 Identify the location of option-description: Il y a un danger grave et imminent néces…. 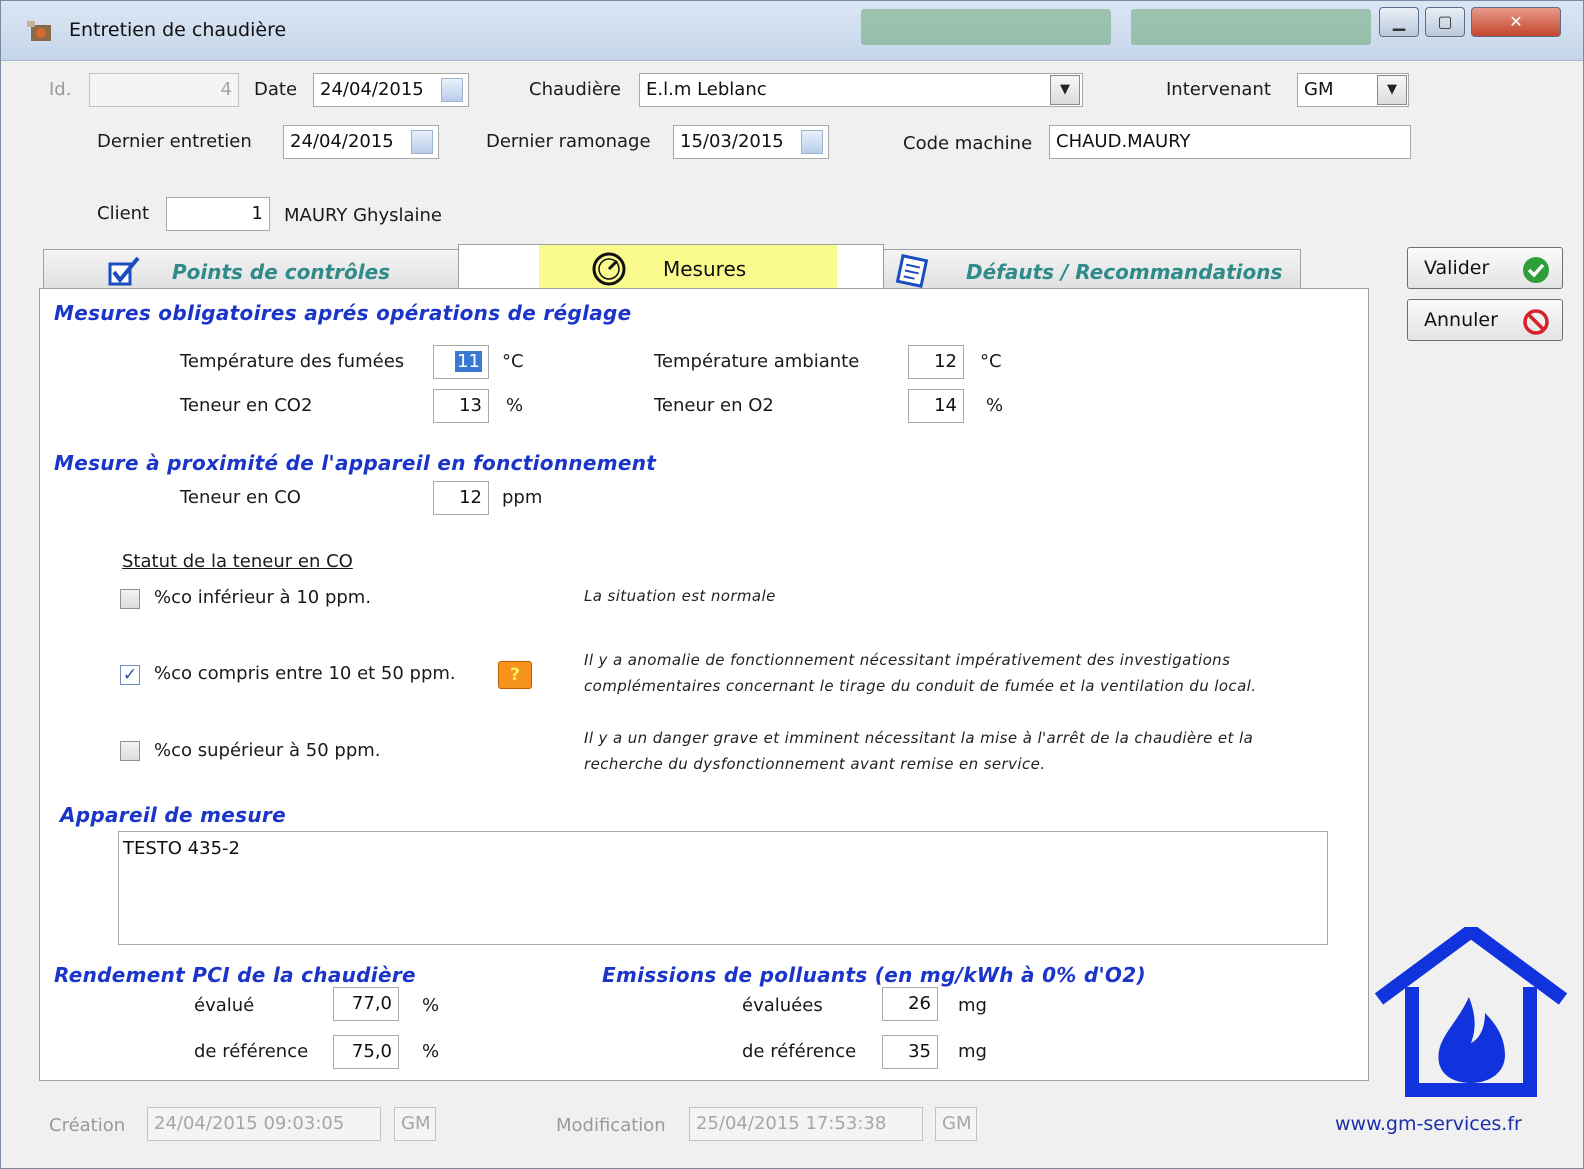
(919, 738).